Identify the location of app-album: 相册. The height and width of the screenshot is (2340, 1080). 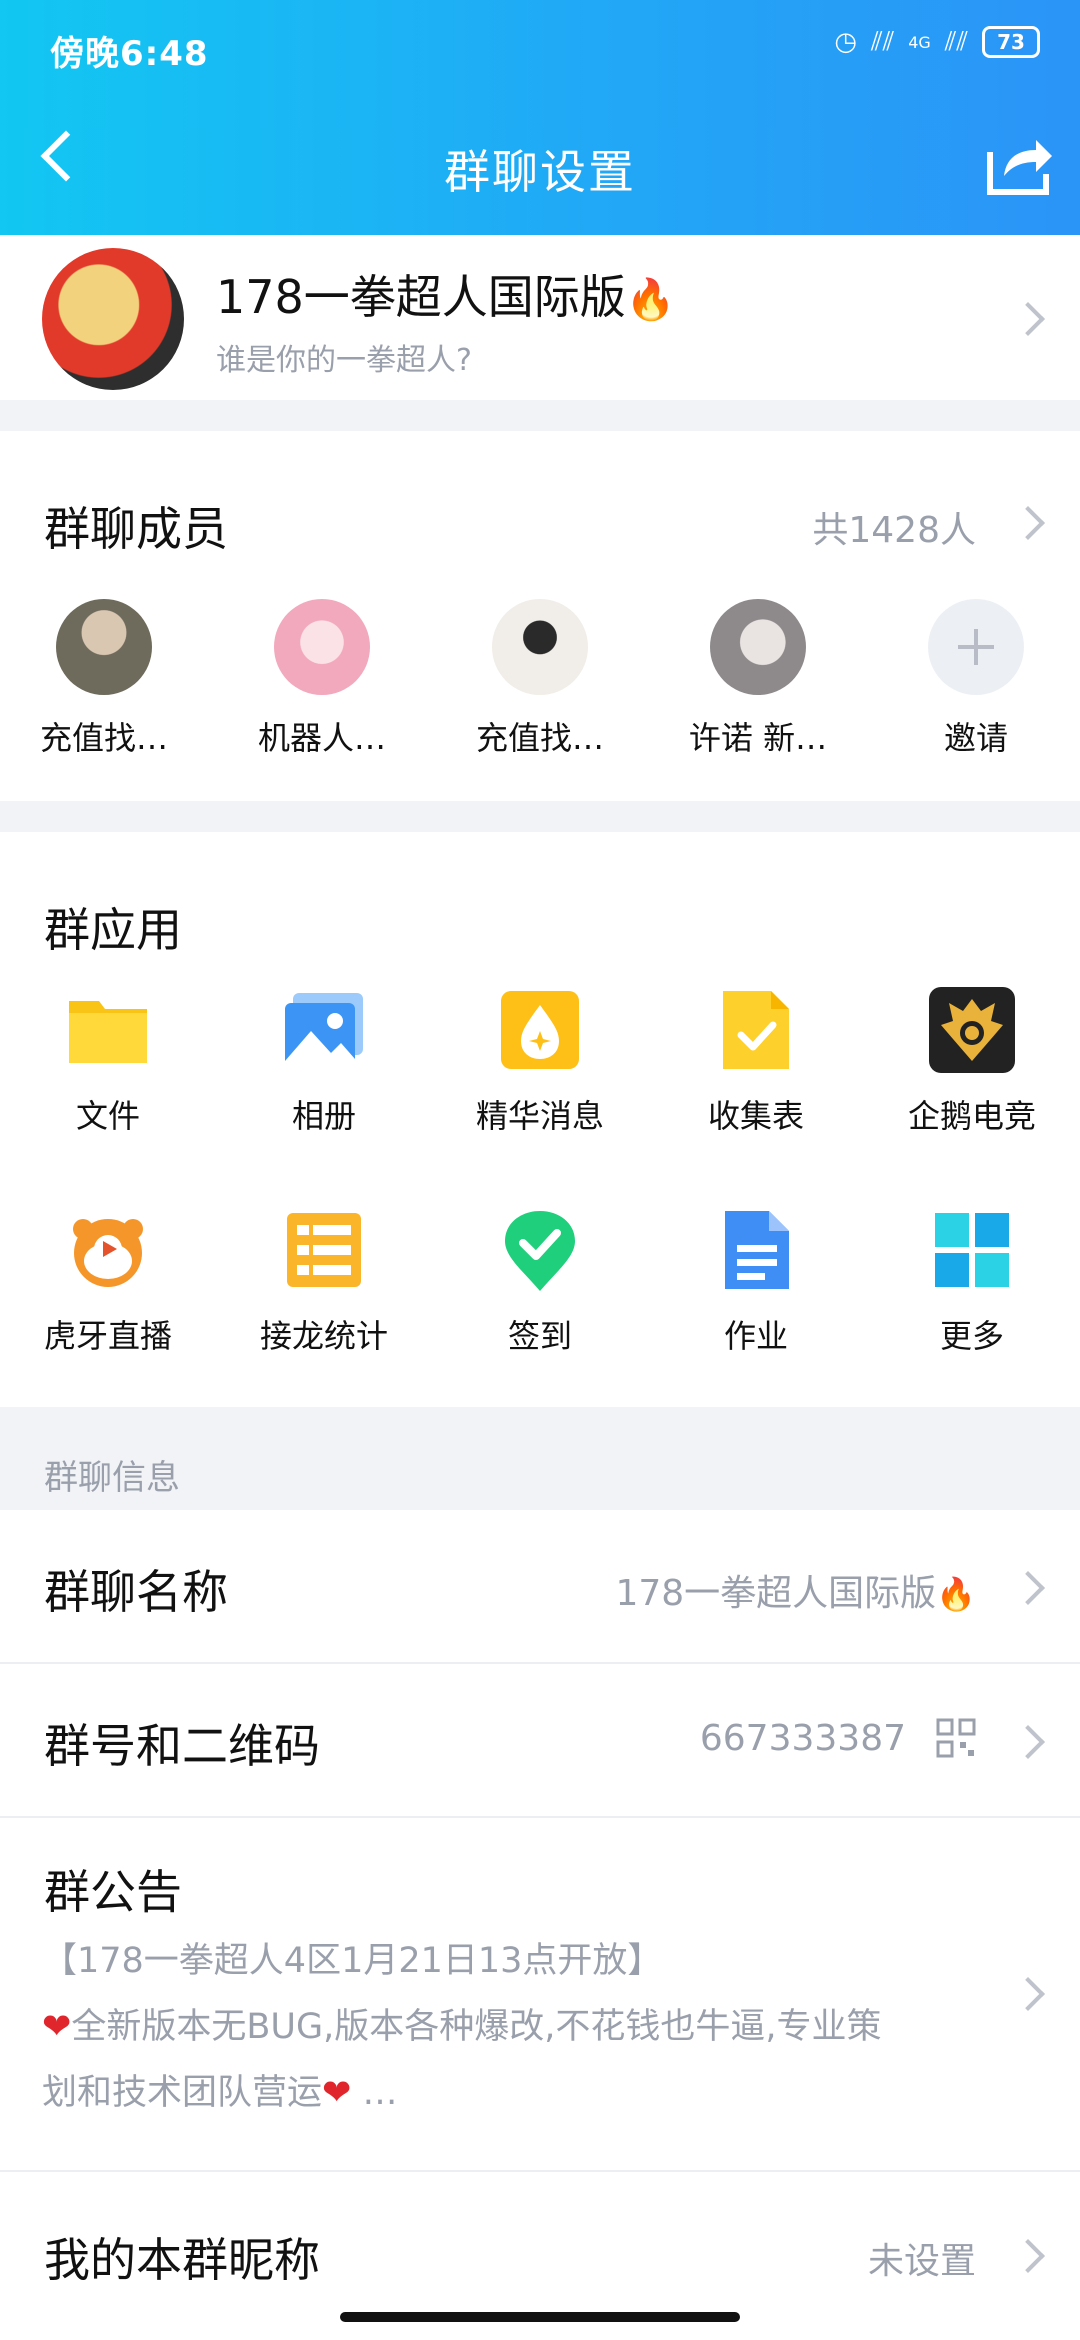
(324, 1062).